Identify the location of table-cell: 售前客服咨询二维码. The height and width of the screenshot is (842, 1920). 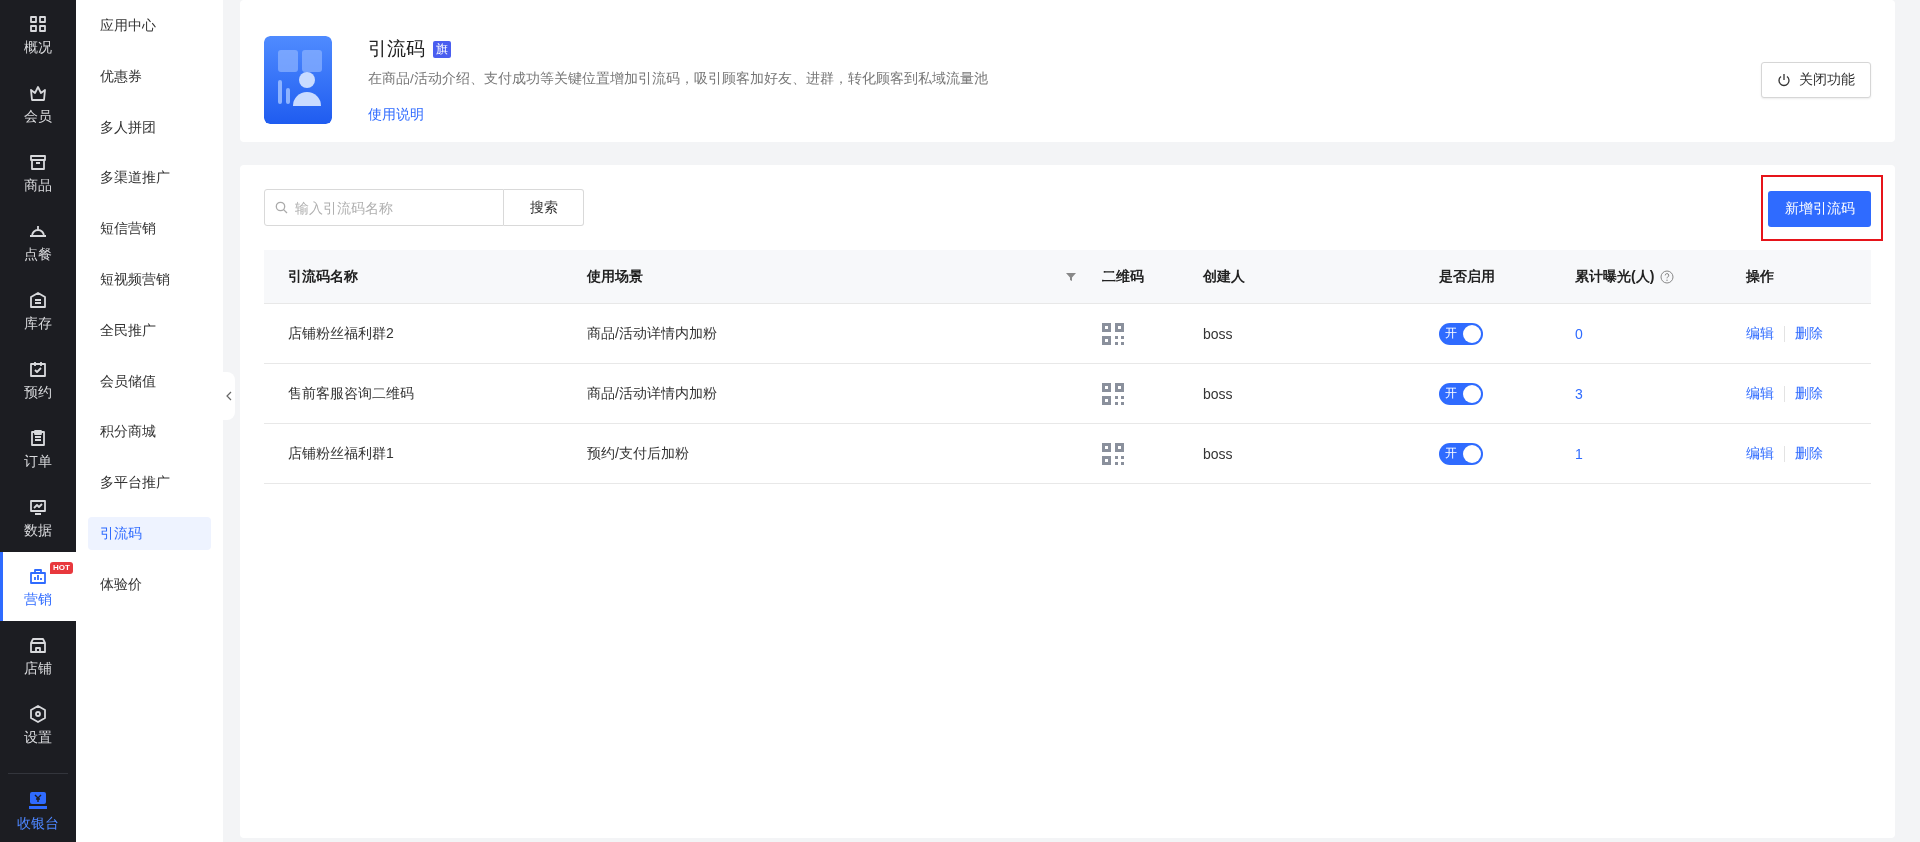
(351, 393).